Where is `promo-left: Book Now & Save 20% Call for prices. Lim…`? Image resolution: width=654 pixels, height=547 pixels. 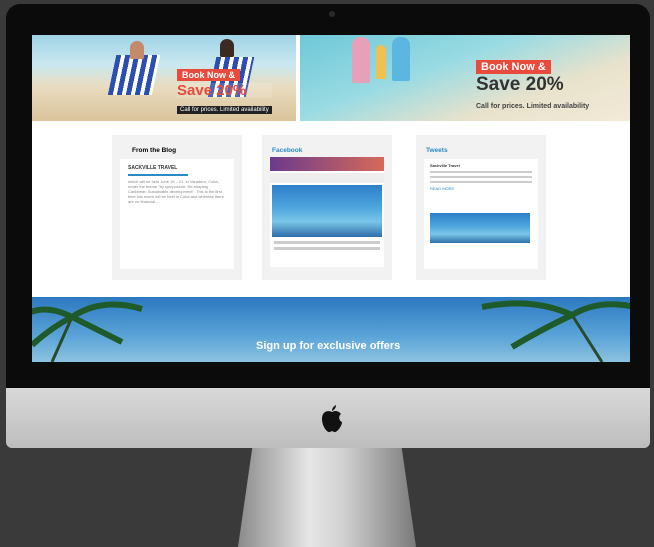
promo-left: Book Now & Save 20% Call for prices. Lim… is located at coordinates (224, 90).